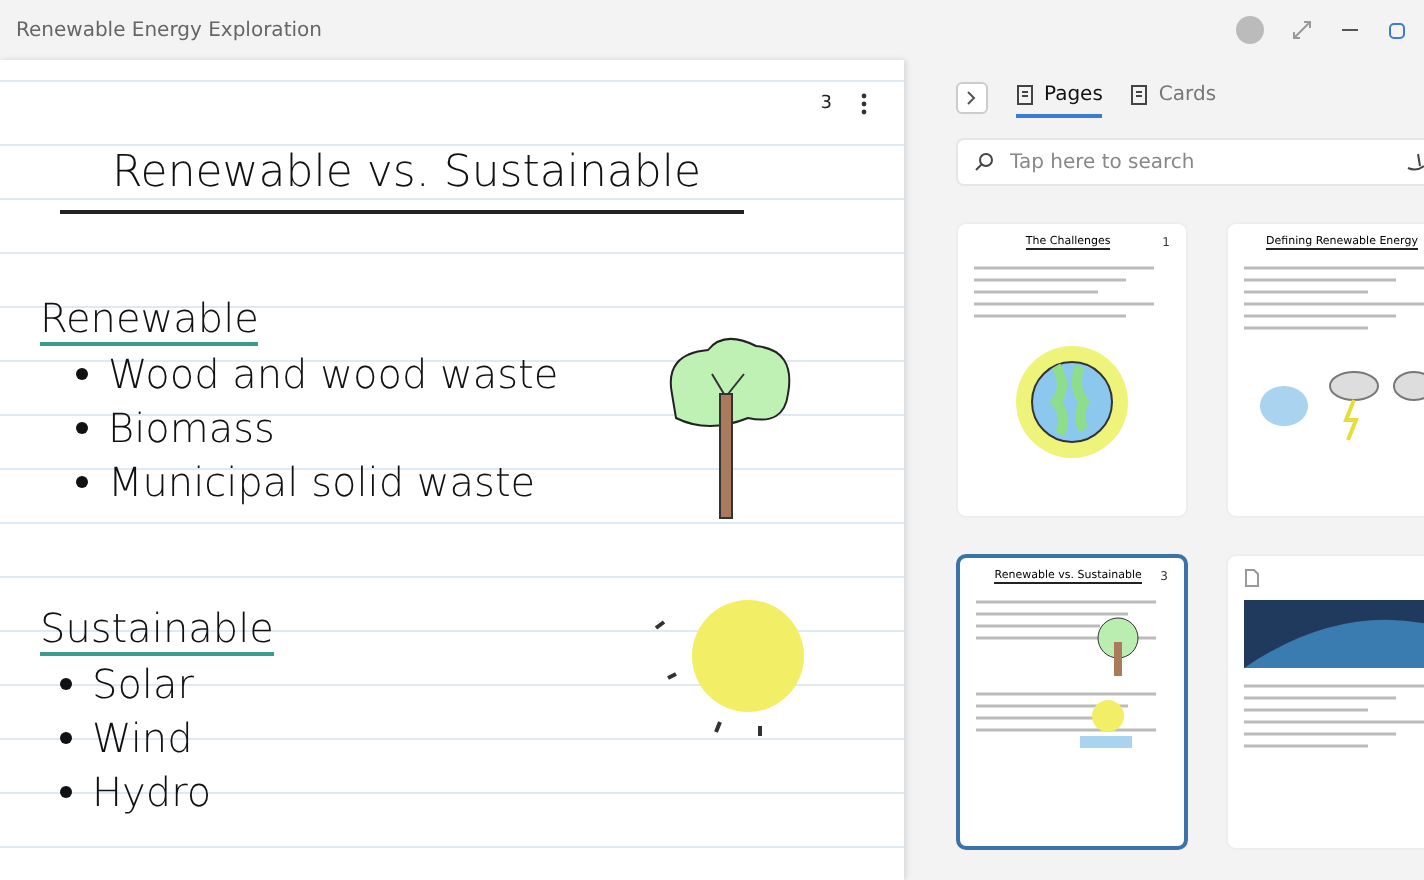  I want to click on list-item: Hydro, so click(152, 791).